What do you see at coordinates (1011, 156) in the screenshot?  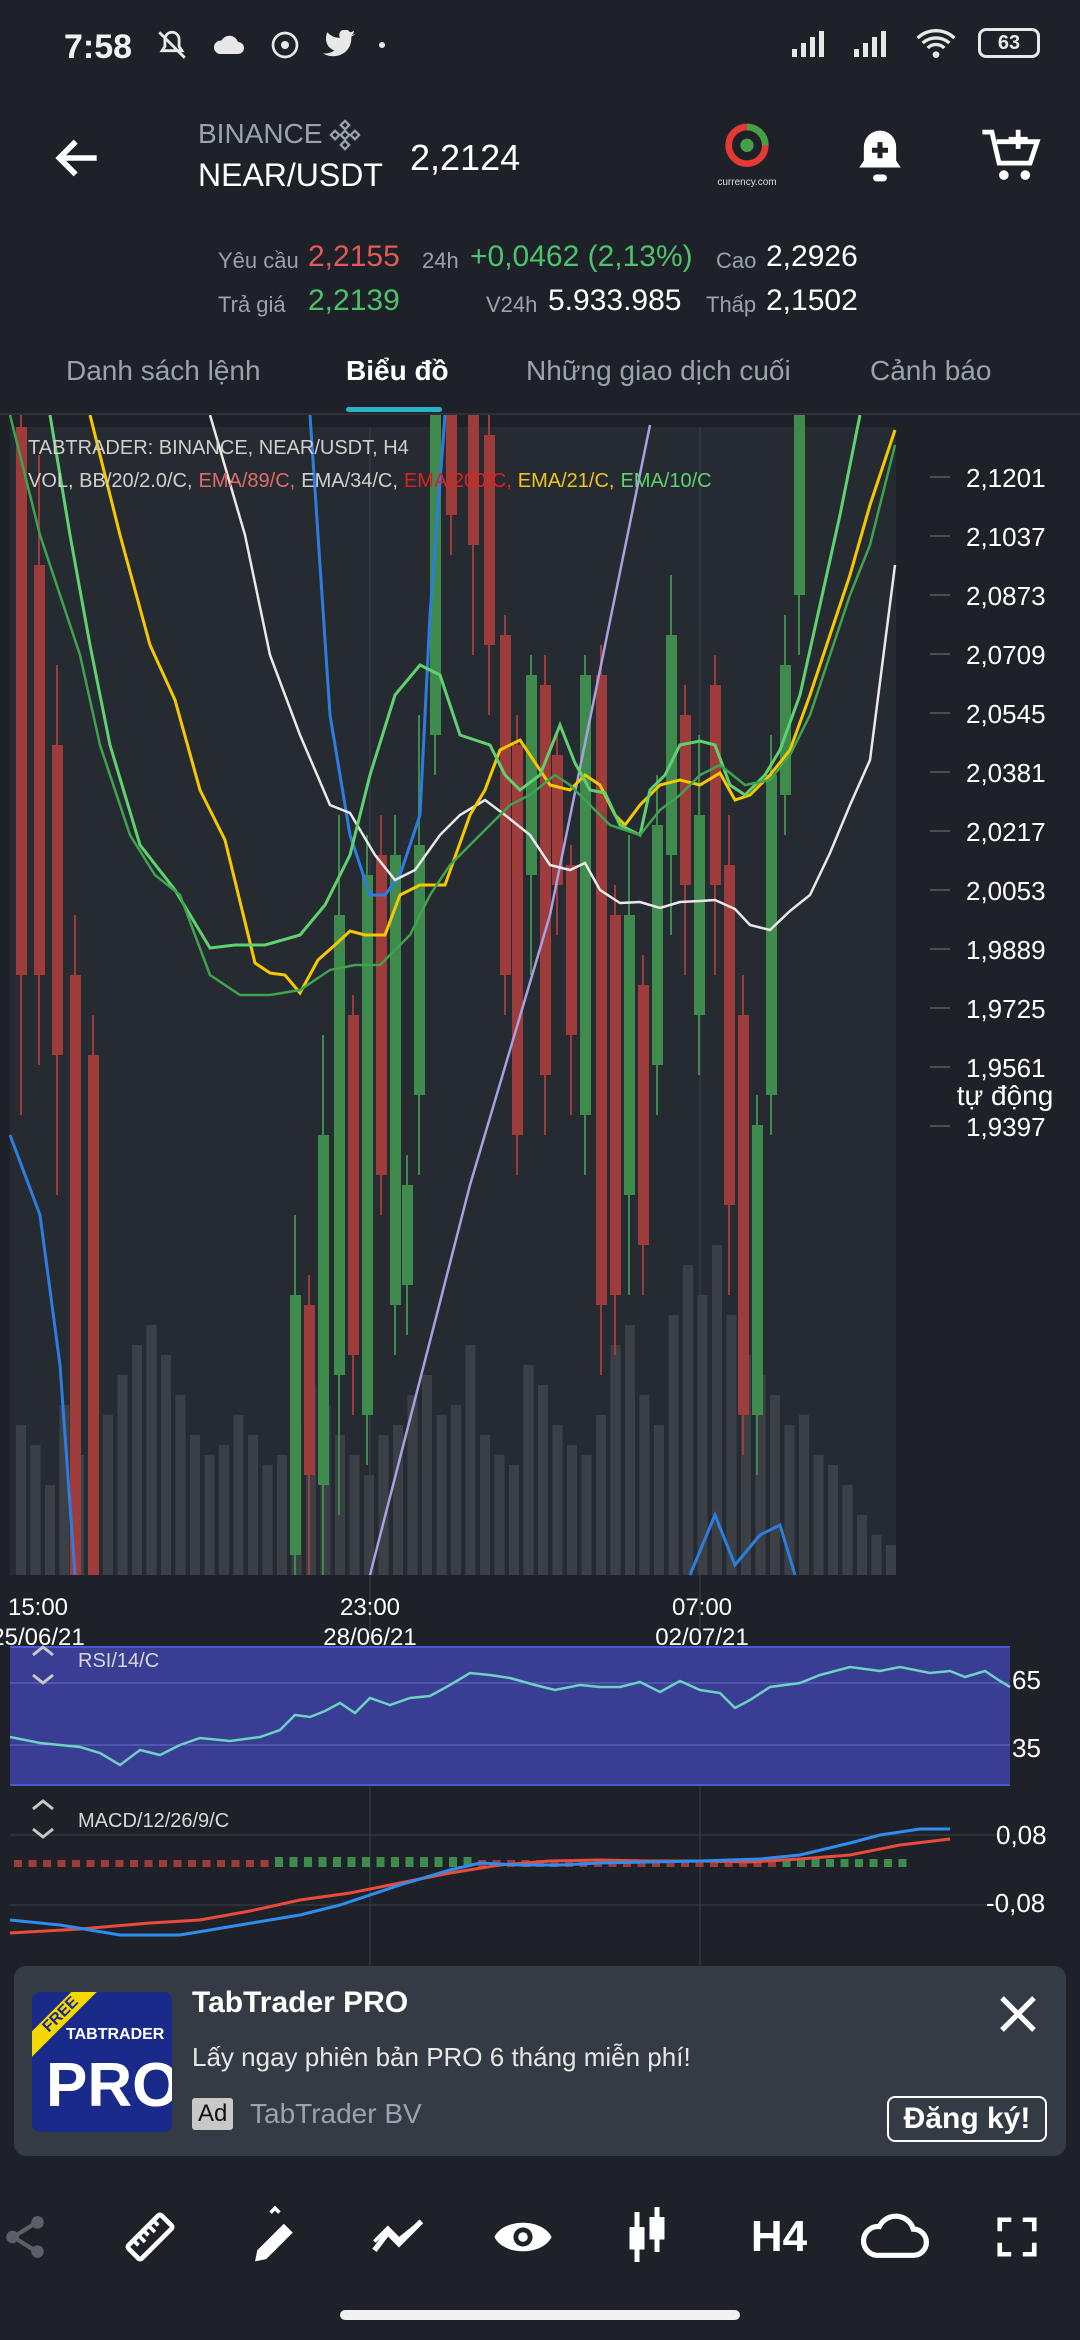 I see `add-to-cart-icon` at bounding box center [1011, 156].